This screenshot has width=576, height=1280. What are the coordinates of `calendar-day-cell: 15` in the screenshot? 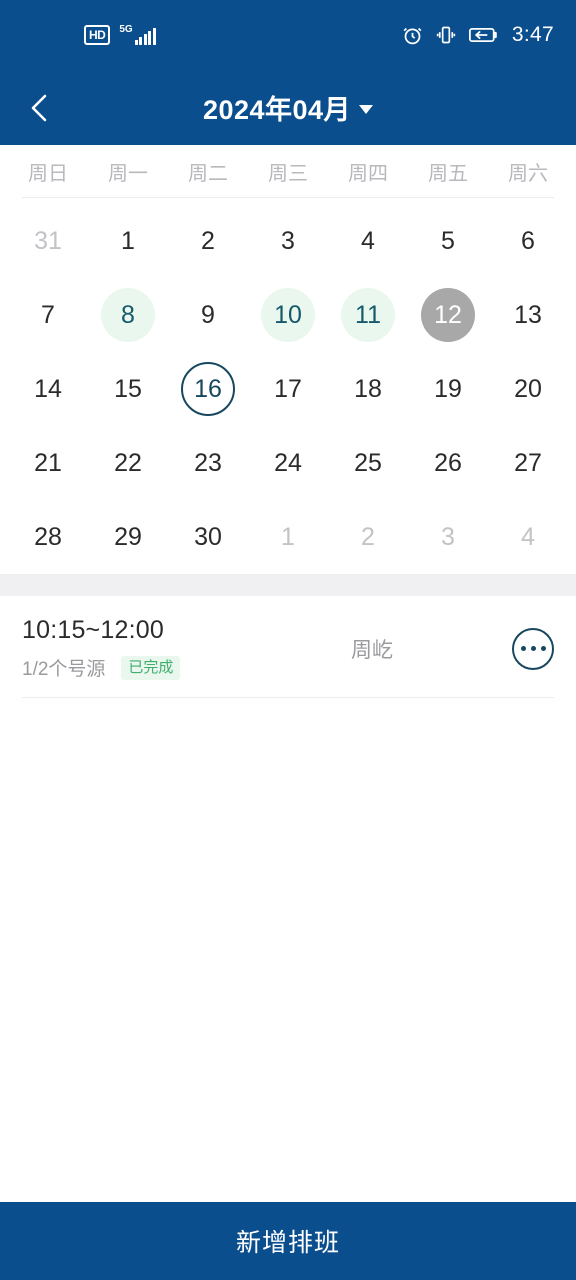 It's located at (128, 389).